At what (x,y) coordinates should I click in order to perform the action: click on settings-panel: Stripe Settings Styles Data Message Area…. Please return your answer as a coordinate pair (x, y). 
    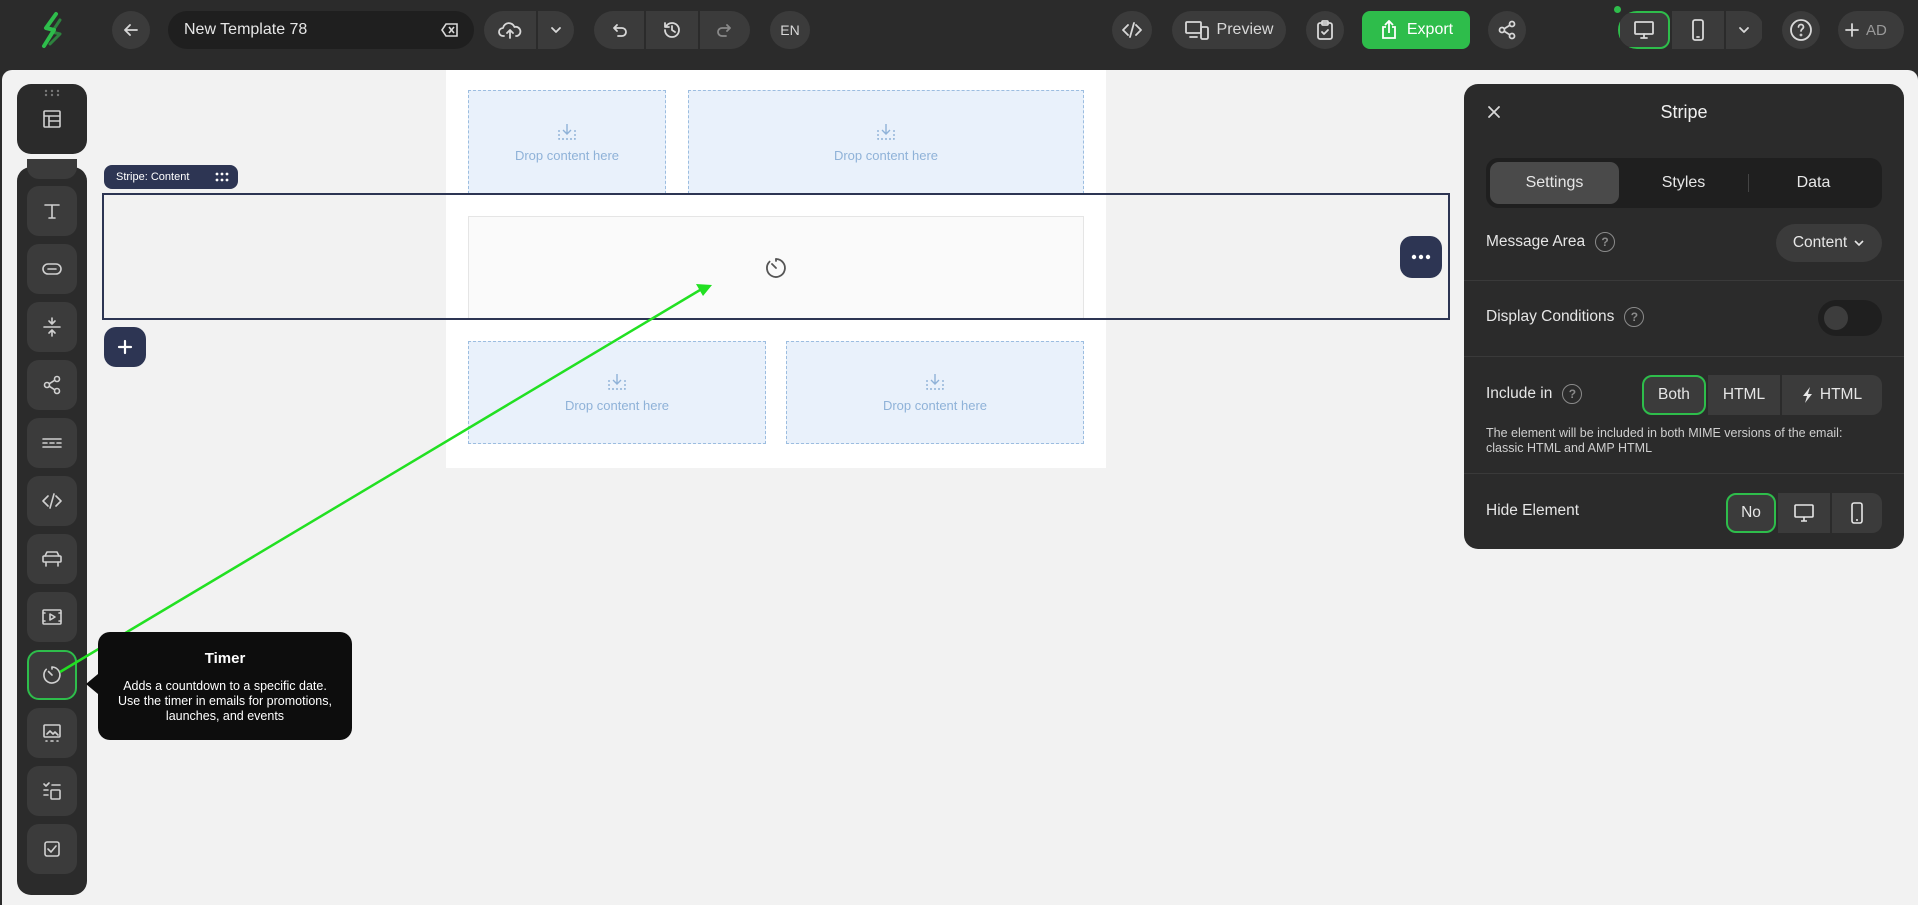
    Looking at the image, I should click on (1684, 316).